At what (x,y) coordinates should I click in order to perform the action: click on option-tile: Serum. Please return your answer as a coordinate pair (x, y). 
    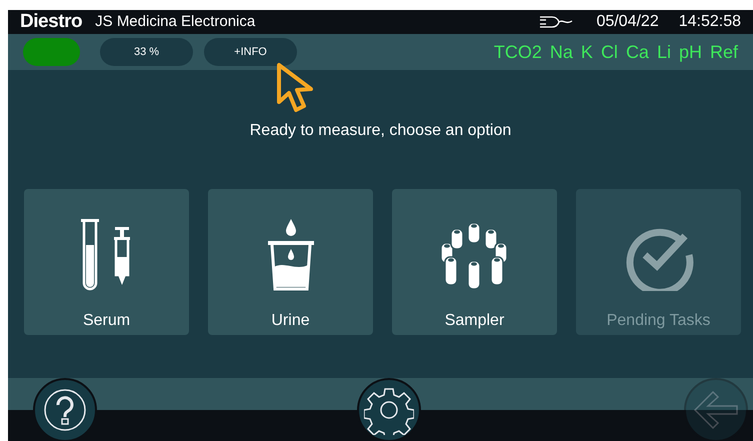
    Looking at the image, I should click on (106, 262).